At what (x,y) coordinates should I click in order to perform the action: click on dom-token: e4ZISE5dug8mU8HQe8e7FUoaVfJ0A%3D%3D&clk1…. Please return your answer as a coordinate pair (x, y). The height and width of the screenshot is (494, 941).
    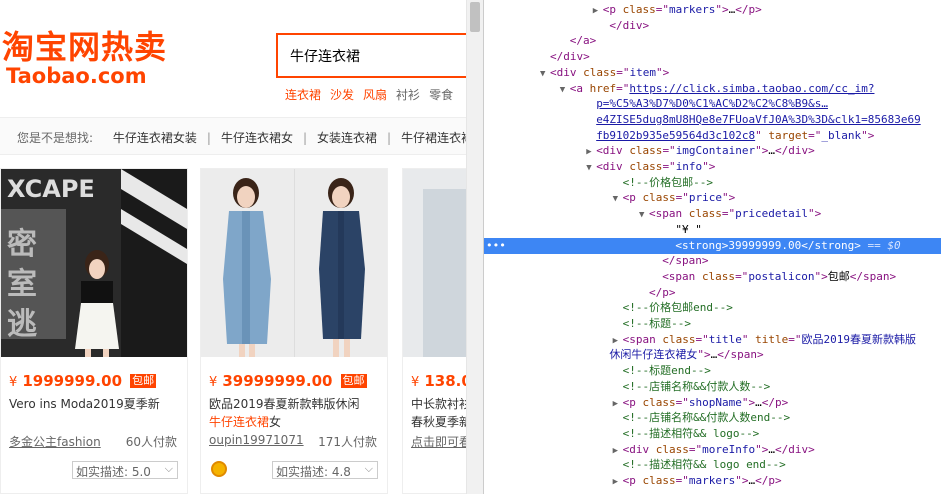
    Looking at the image, I should click on (758, 119).